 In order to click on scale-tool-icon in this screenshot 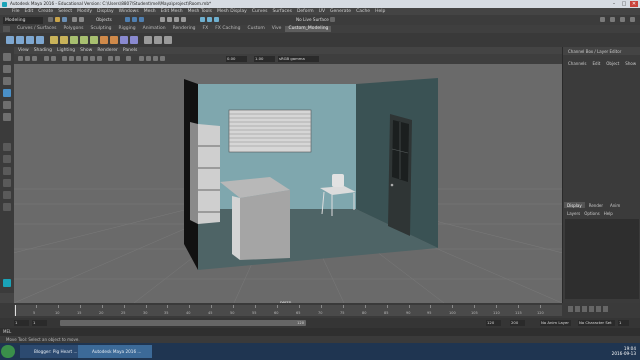, I will do `click(7, 117)`.